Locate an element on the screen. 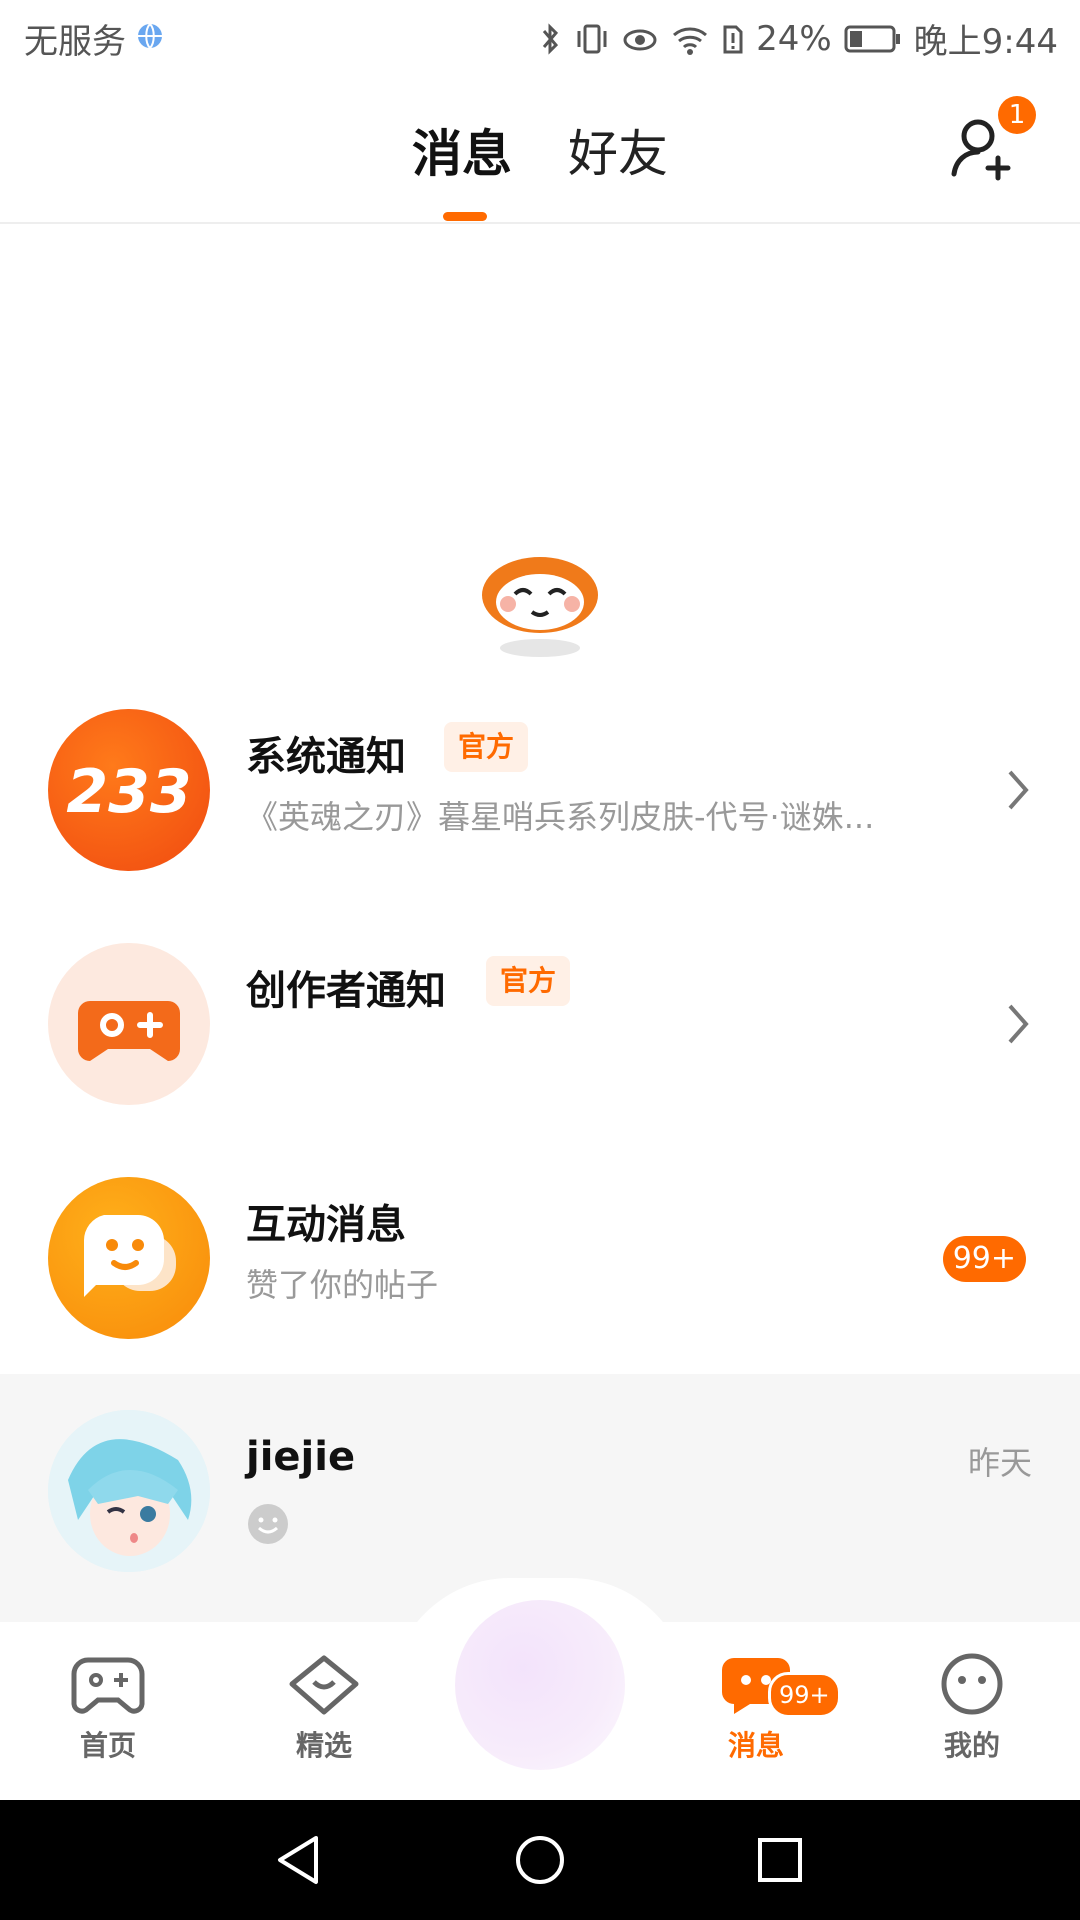  nav-label-featured: 精选 is located at coordinates (323, 1745).